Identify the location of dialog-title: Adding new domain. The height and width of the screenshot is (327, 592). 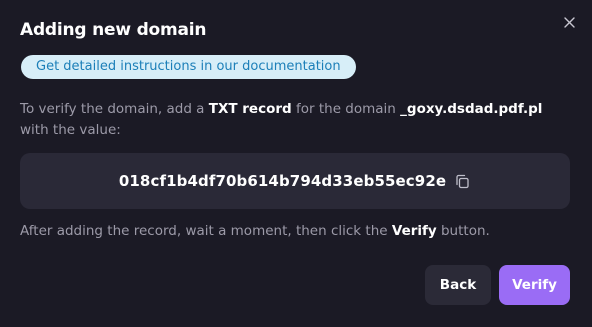
(113, 30).